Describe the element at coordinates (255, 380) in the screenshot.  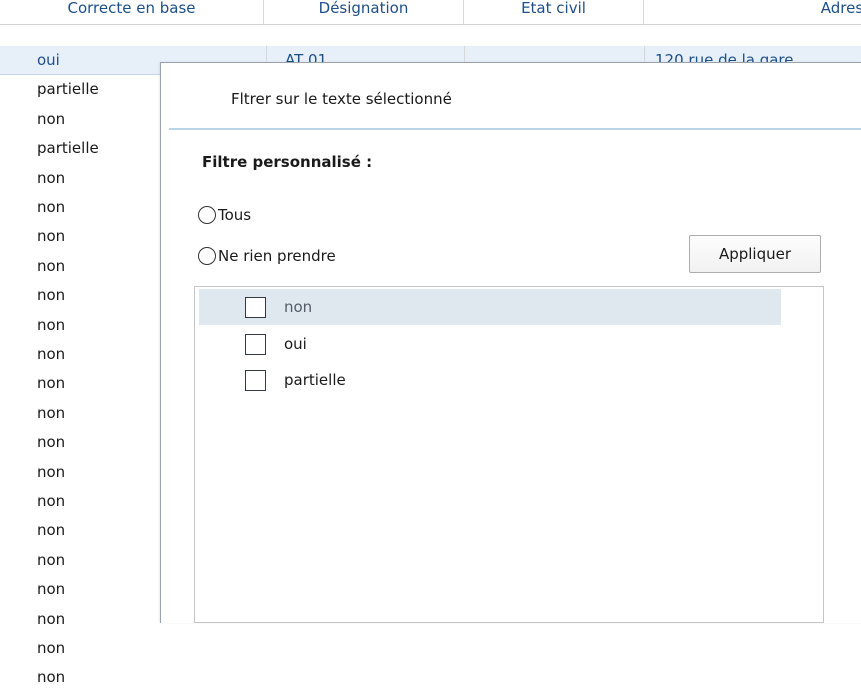
I see `checkbox-partielle` at that location.